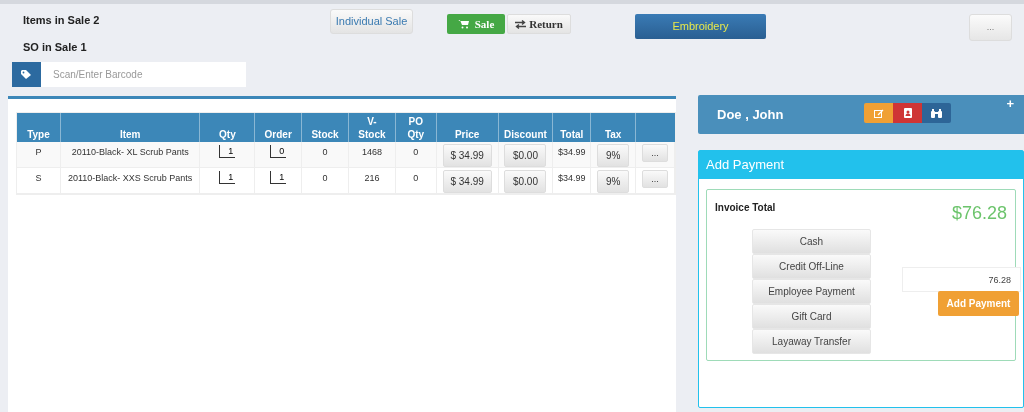 This screenshot has height=412, width=1024. What do you see at coordinates (745, 165) in the screenshot?
I see `panel-title: Add Payment` at bounding box center [745, 165].